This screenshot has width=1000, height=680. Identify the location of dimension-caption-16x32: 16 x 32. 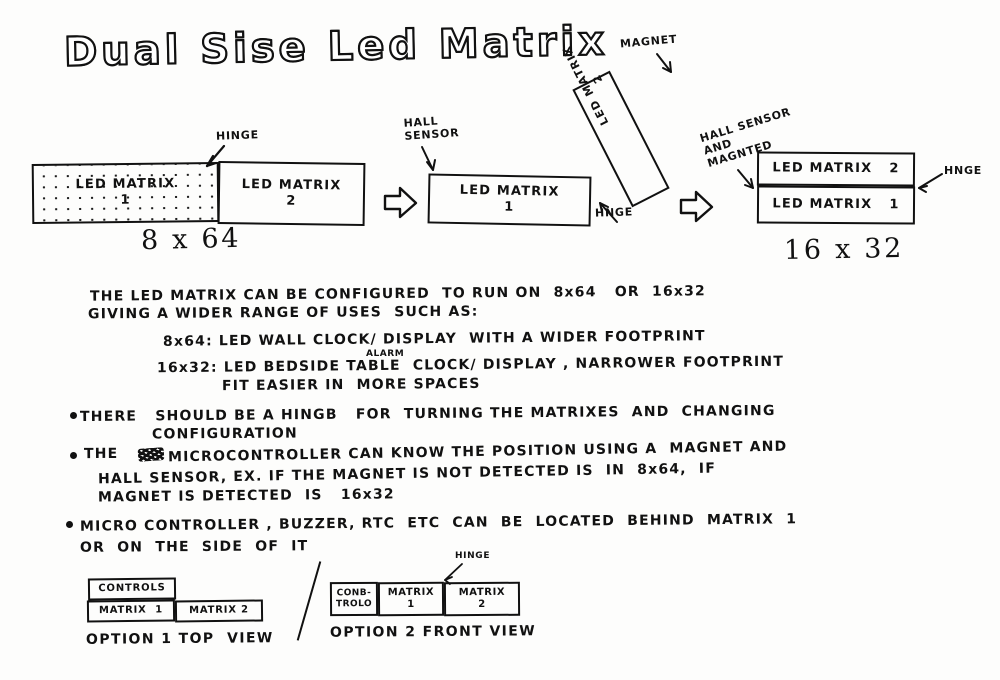
(844, 249).